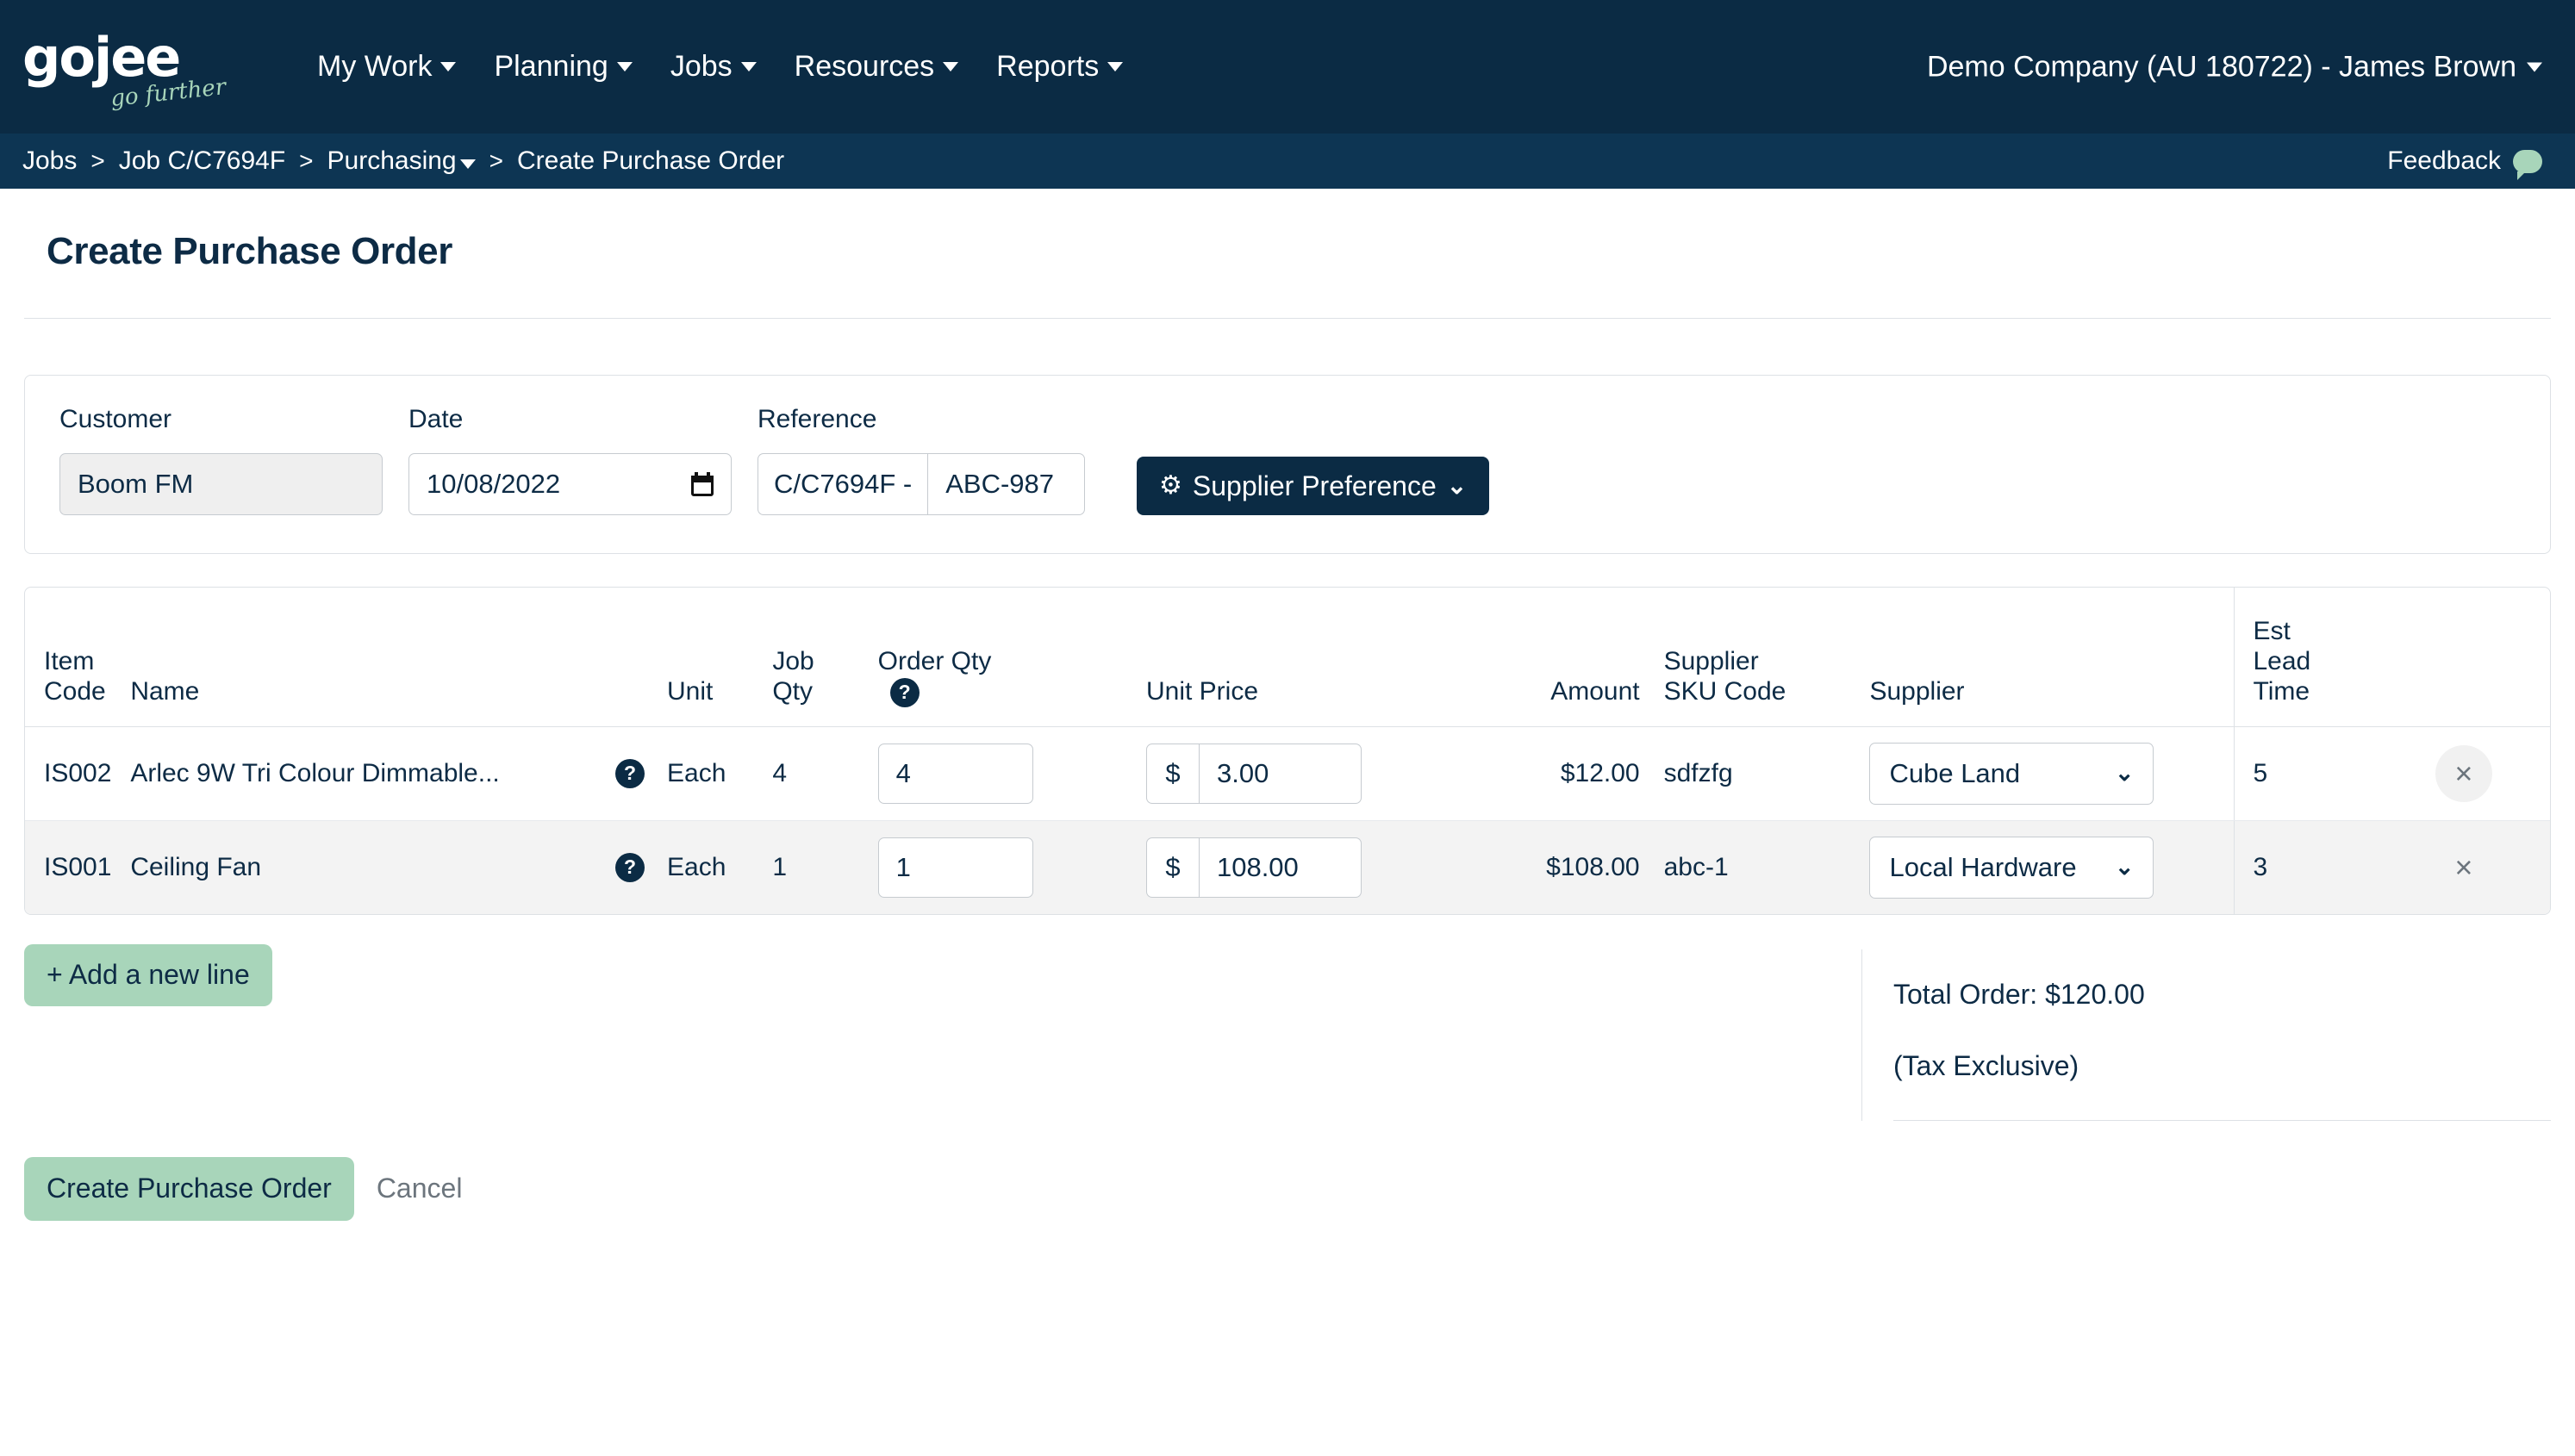  I want to click on nav-item-resources: Resources, so click(877, 67).